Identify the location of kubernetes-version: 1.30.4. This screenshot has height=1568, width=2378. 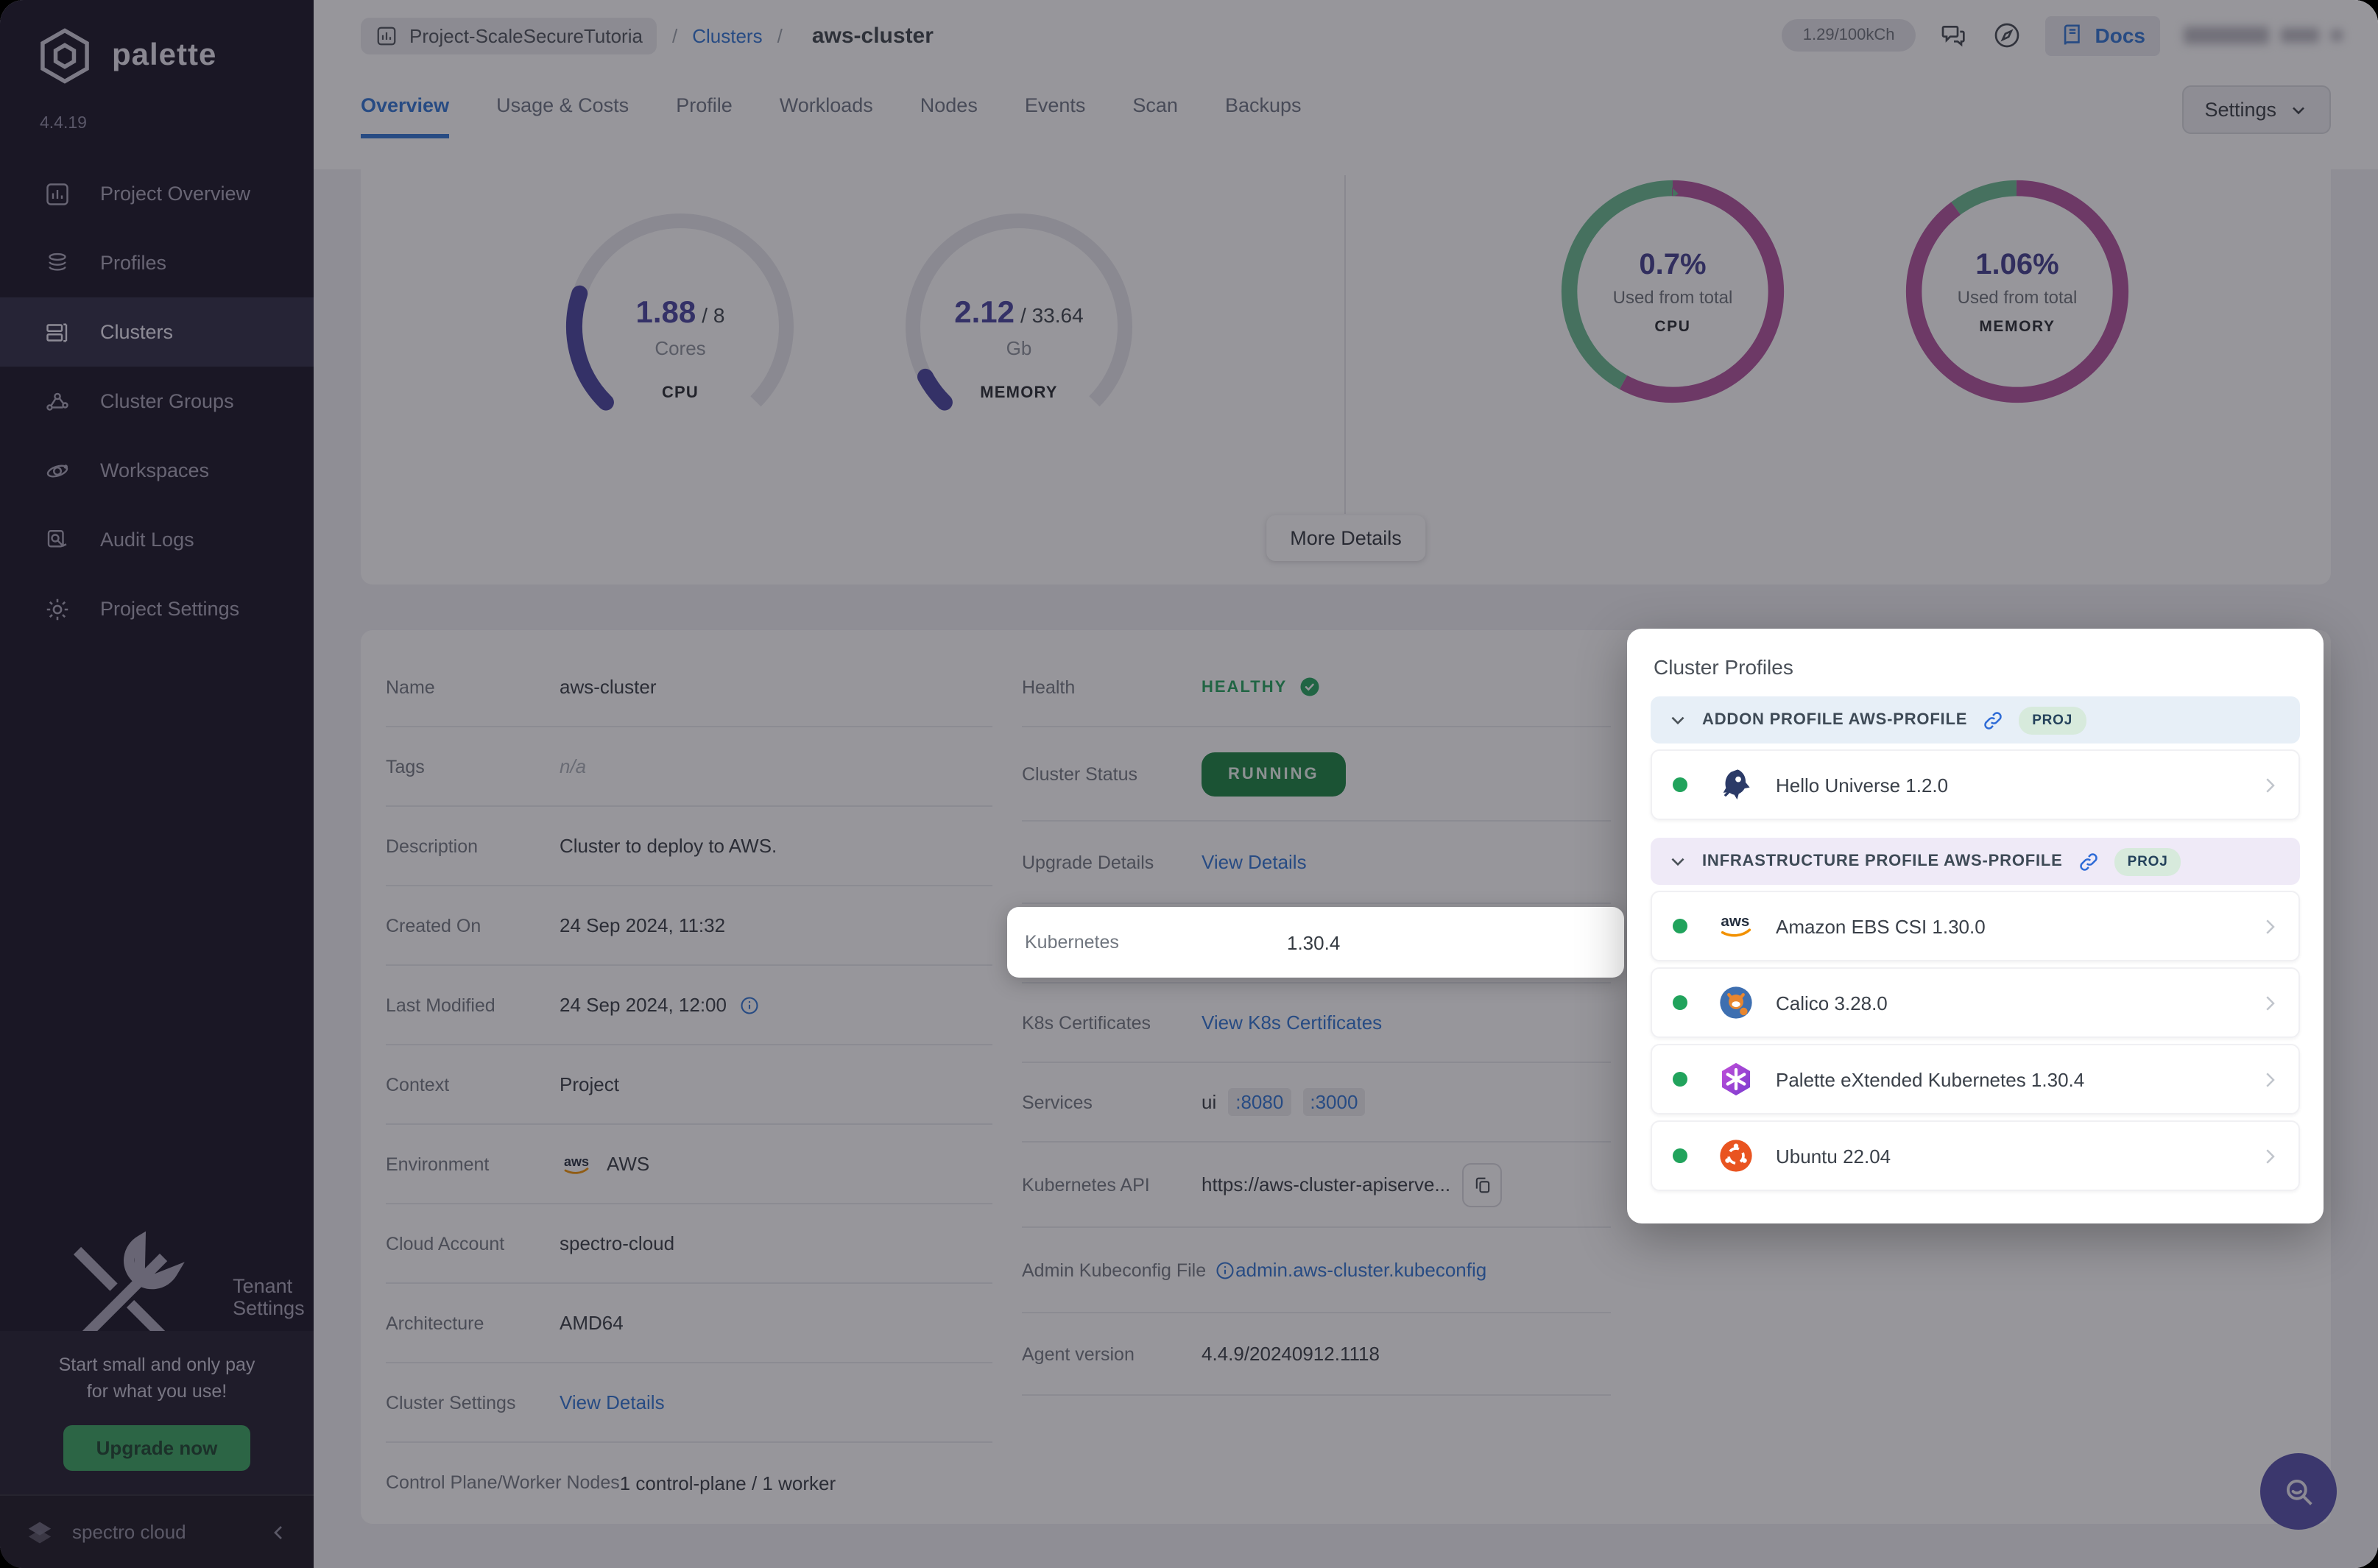
(1314, 942).